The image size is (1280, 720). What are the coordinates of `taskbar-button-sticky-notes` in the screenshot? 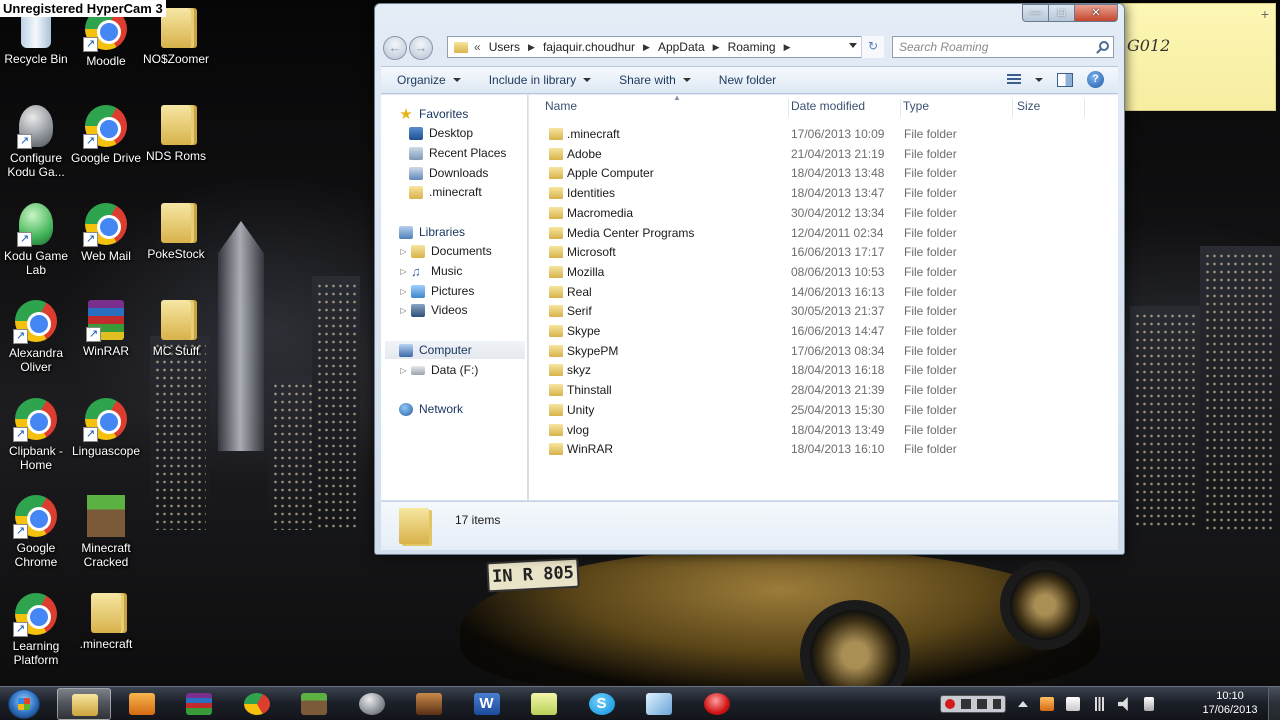 It's located at (544, 704).